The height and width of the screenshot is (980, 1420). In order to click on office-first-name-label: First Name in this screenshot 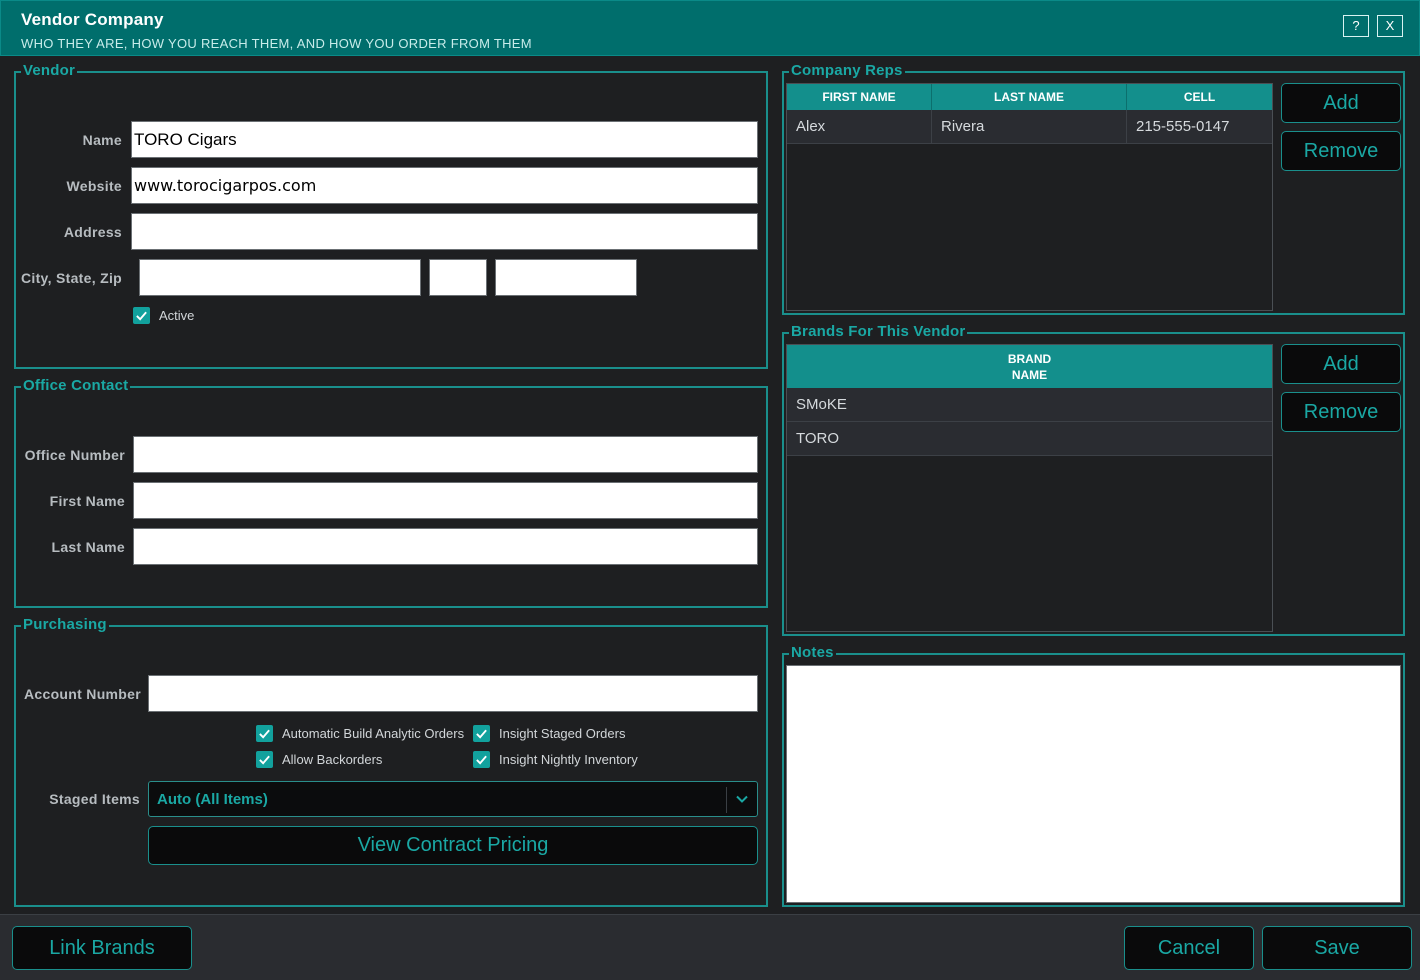, I will do `click(87, 501)`.